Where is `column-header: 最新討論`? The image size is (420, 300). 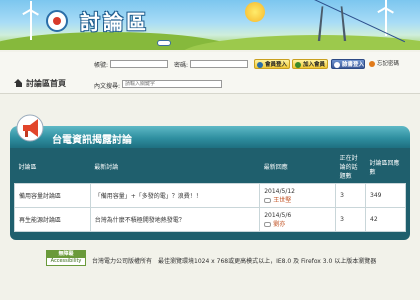
column-header: 最新討論 is located at coordinates (106, 167).